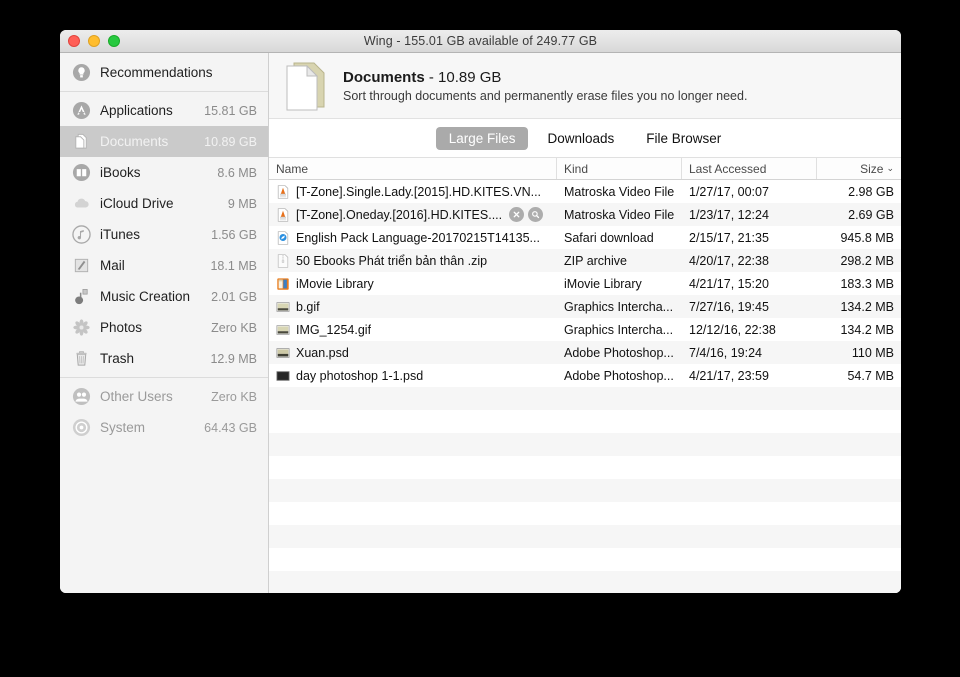 The image size is (960, 677). What do you see at coordinates (867, 329) in the screenshot?
I see `file-size: 134.2 MB` at bounding box center [867, 329].